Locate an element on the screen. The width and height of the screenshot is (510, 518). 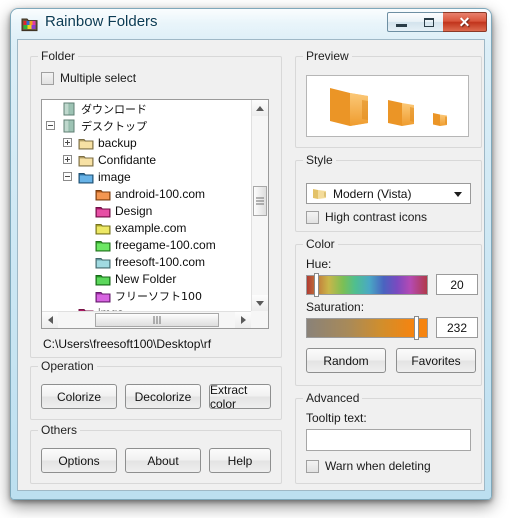
warn-when-deleting-checkbox-row: Warn when deleting is located at coordinates (368, 466).